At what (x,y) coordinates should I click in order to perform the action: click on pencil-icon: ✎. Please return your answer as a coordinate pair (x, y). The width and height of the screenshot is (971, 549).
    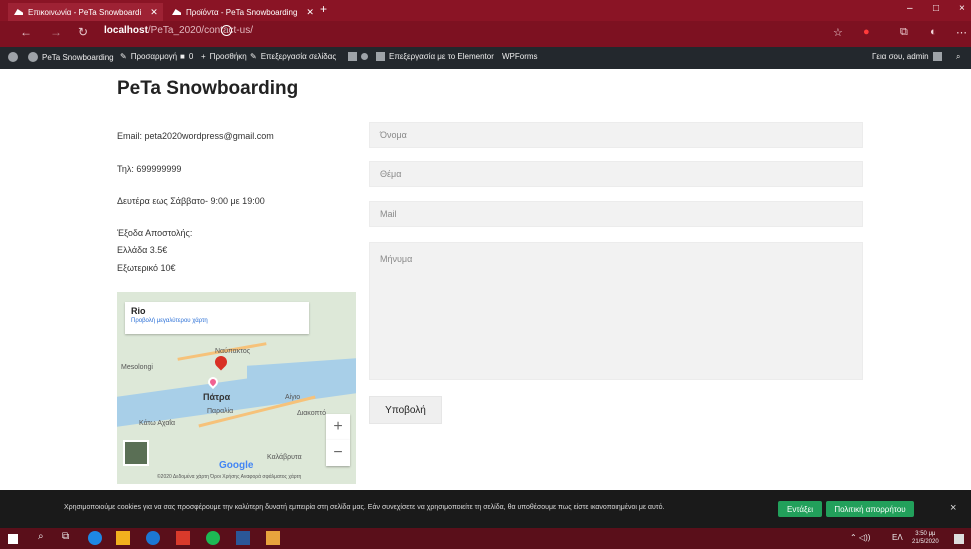
    Looking at the image, I should click on (253, 56).